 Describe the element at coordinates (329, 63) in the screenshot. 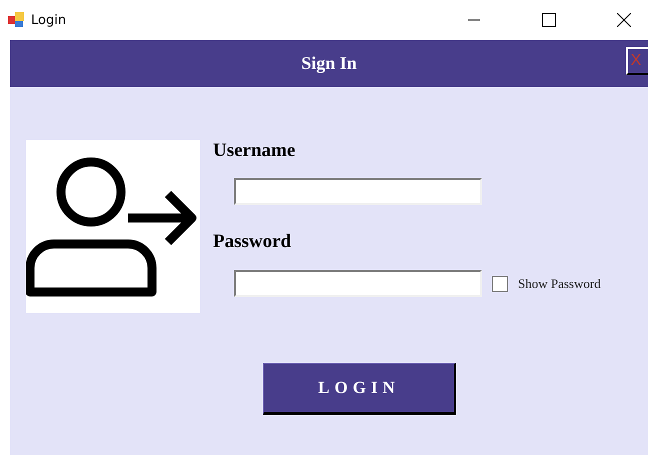

I see `header-title: Sign In` at that location.